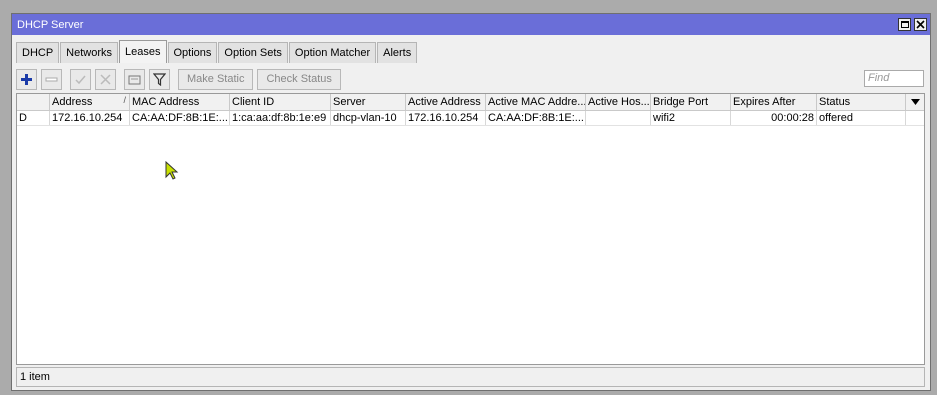 Image resolution: width=937 pixels, height=395 pixels. Describe the element at coordinates (368, 102) in the screenshot. I see `column-header-server: Server` at that location.